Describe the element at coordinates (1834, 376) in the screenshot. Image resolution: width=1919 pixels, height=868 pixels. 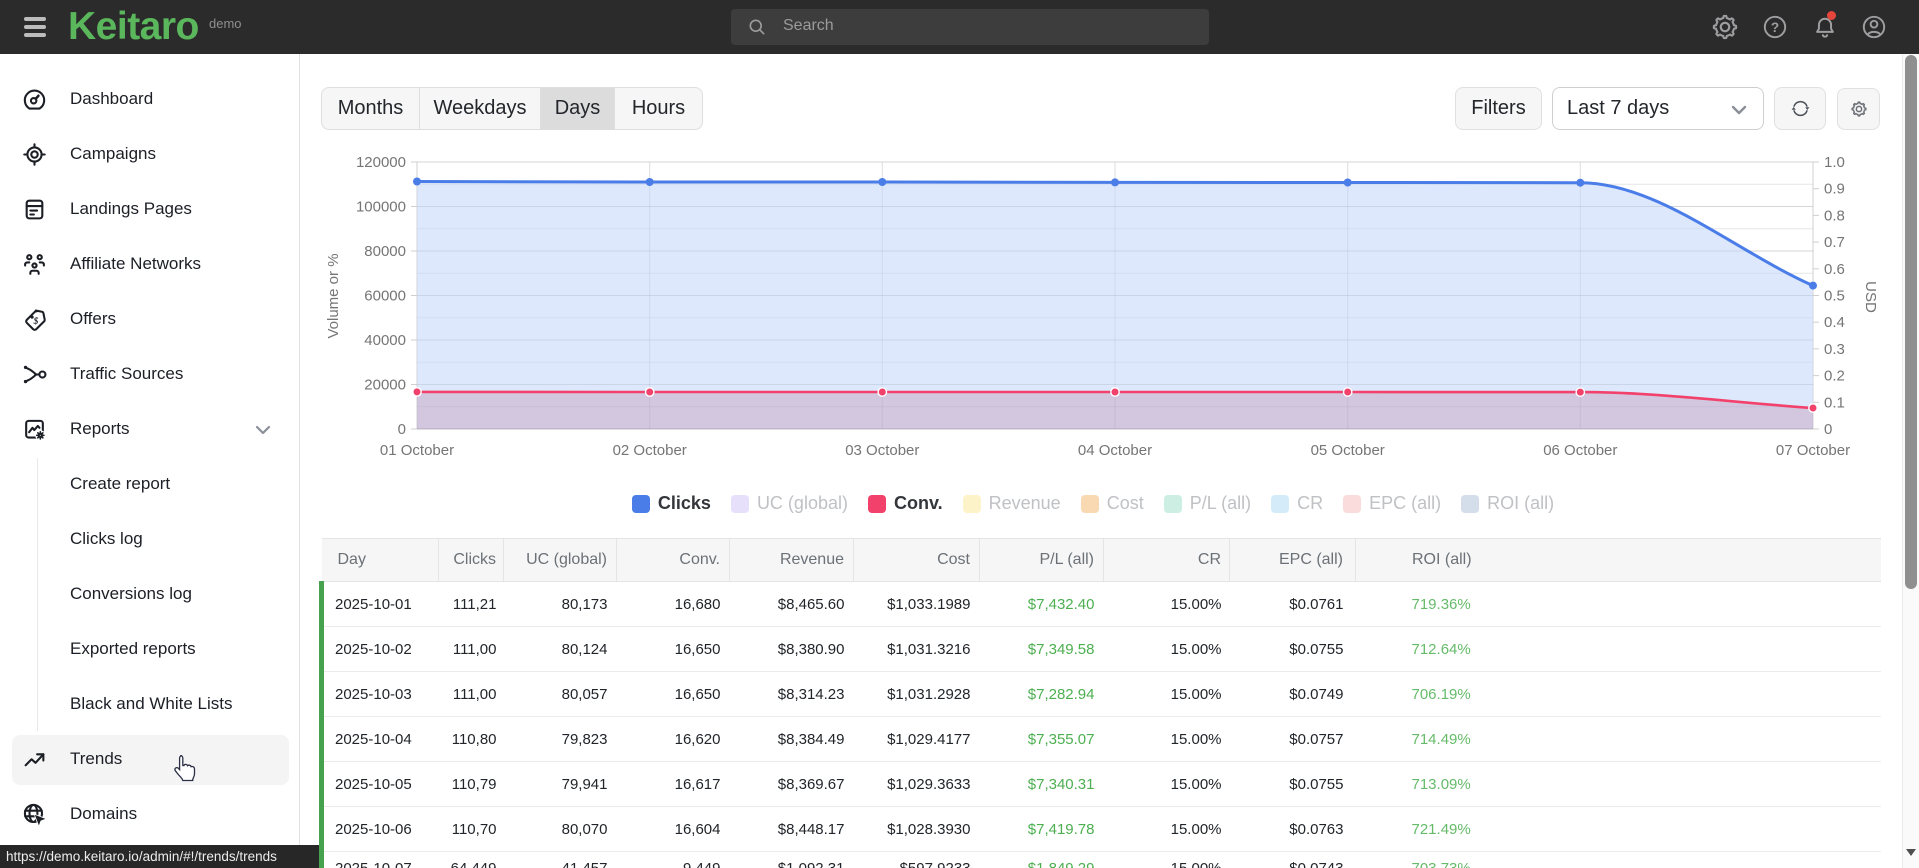
I see `svg-text: 0.2` at that location.